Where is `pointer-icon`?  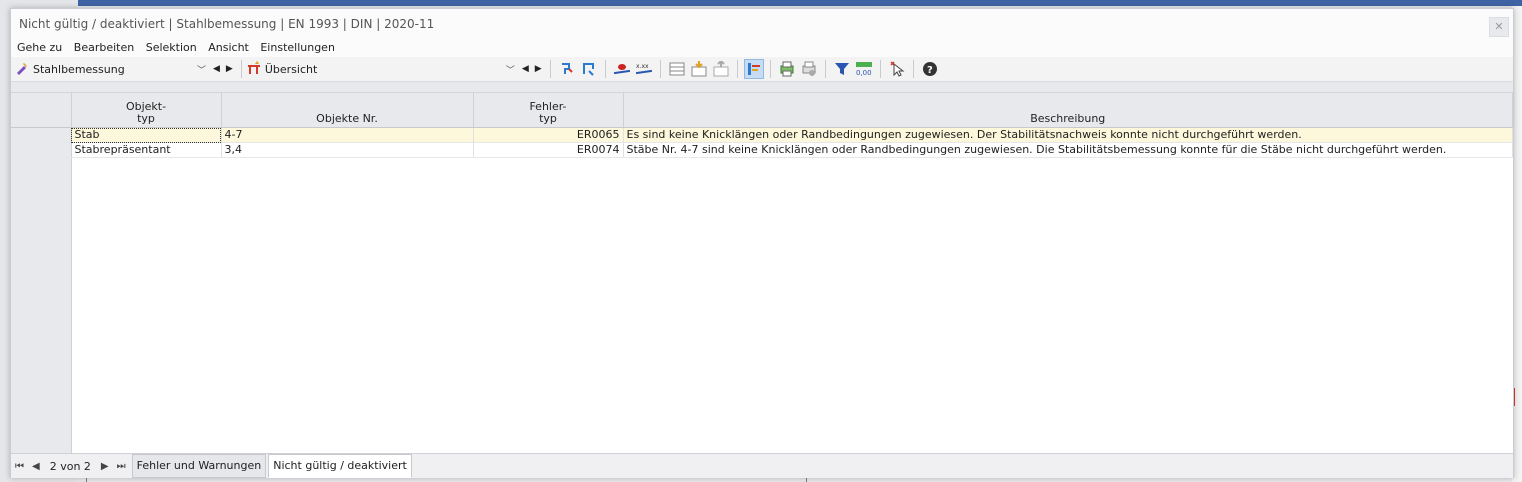
pointer-icon is located at coordinates (897, 69).